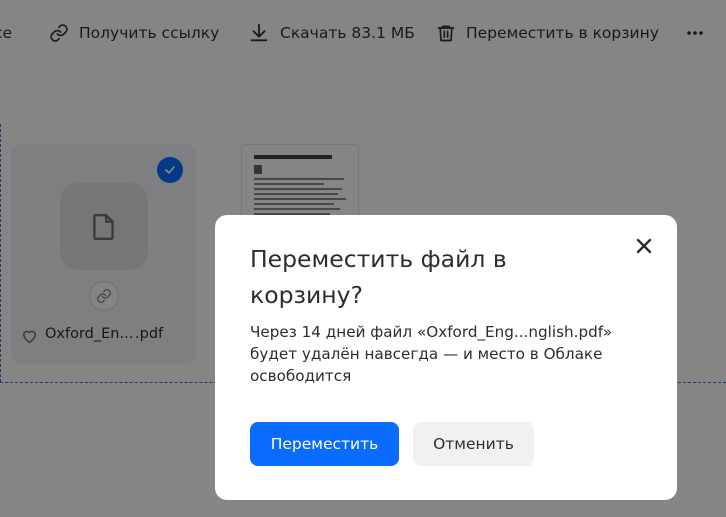 This screenshot has width=726, height=517. Describe the element at coordinates (378, 277) in the screenshot. I see `dialog-title: Переместить файл в корзину?` at that location.